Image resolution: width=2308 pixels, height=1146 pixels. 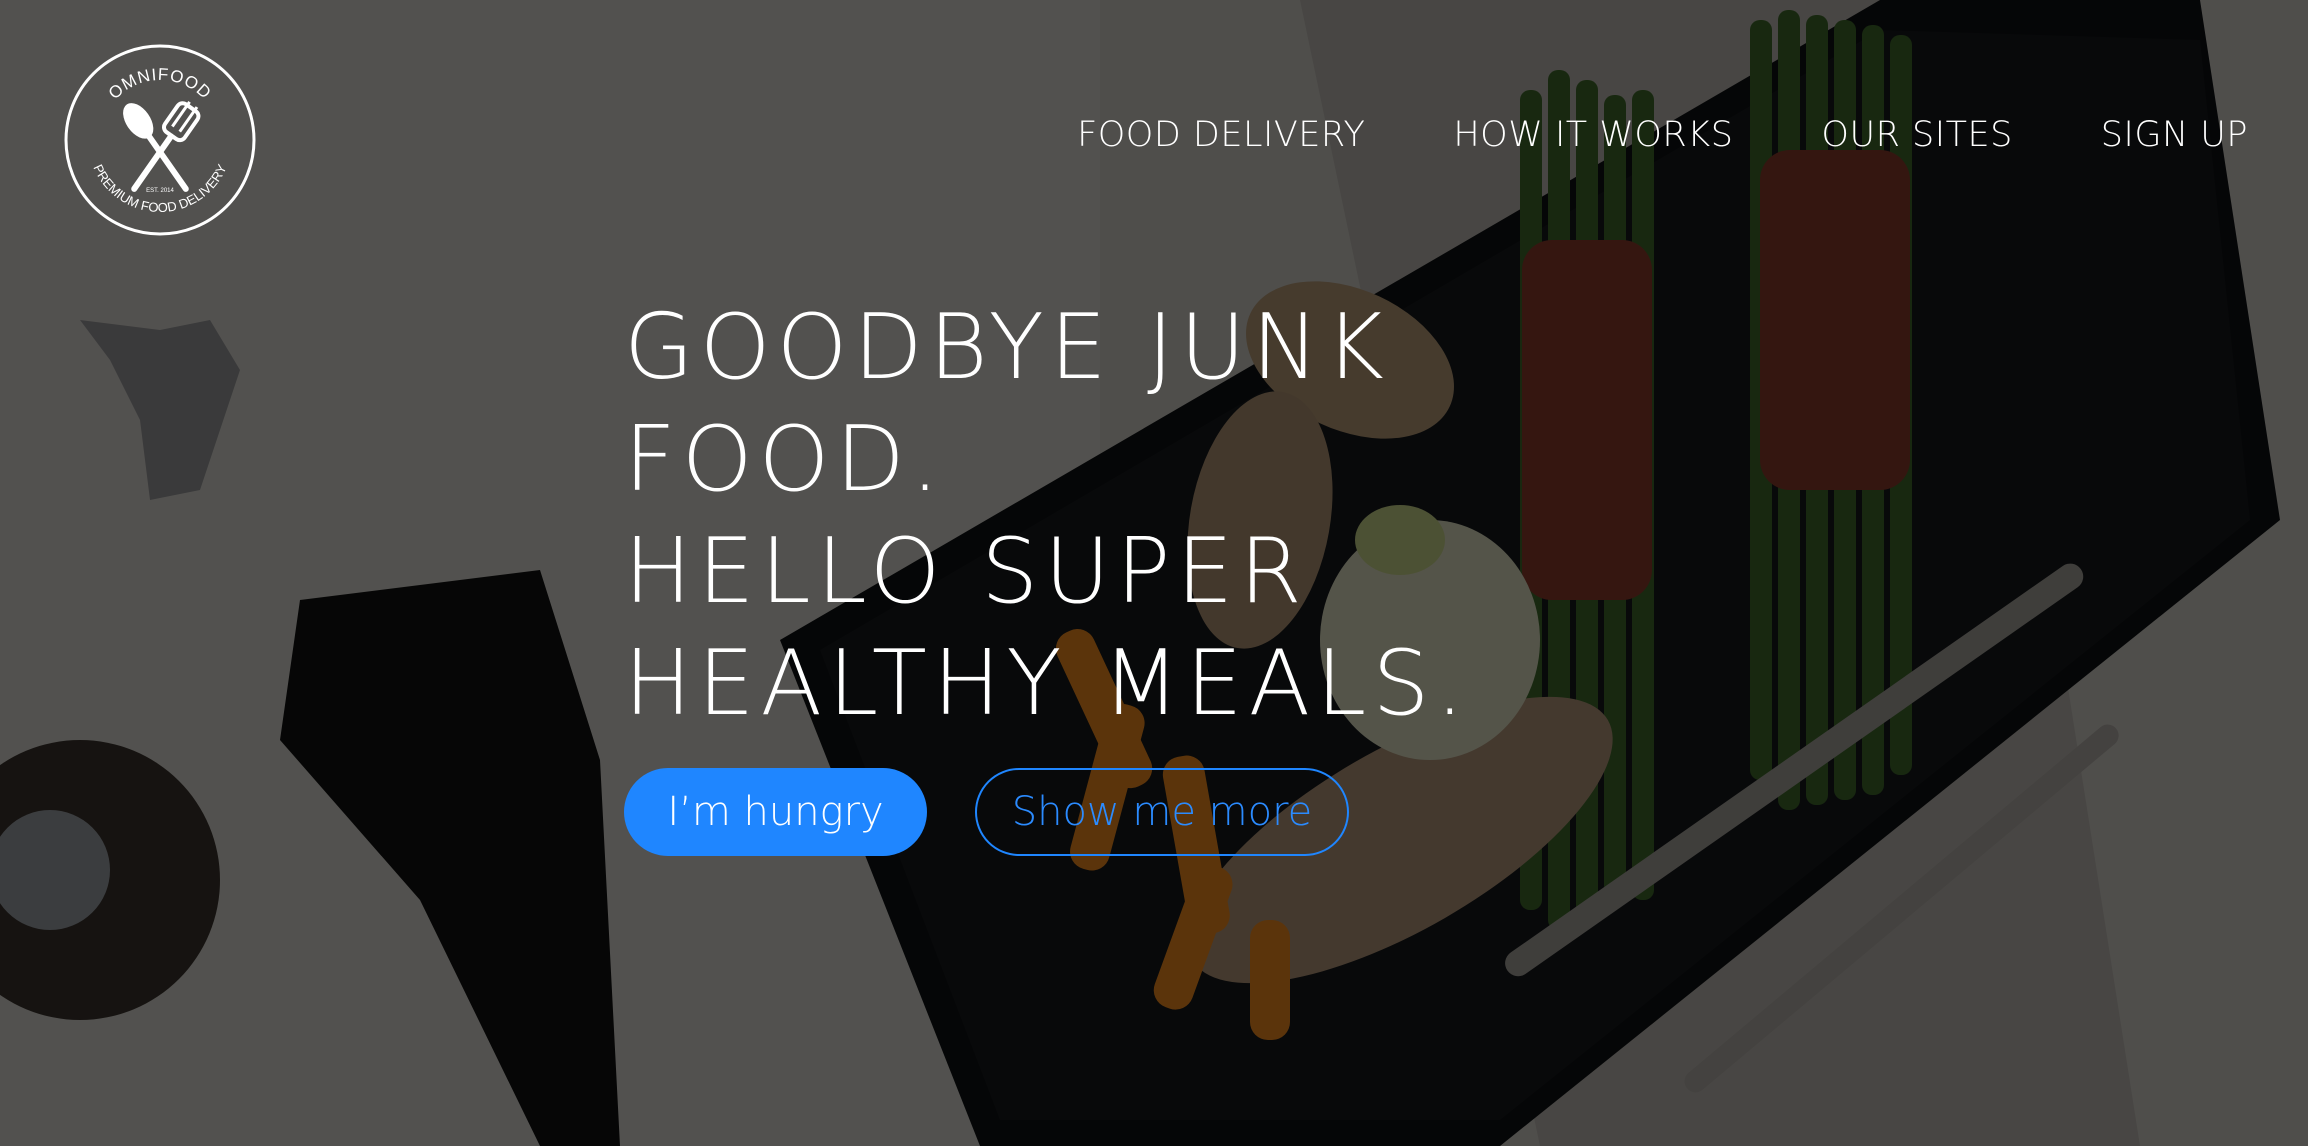 I want to click on nav-link-how-it-works: HOW IT WORKS, so click(x=1593, y=135).